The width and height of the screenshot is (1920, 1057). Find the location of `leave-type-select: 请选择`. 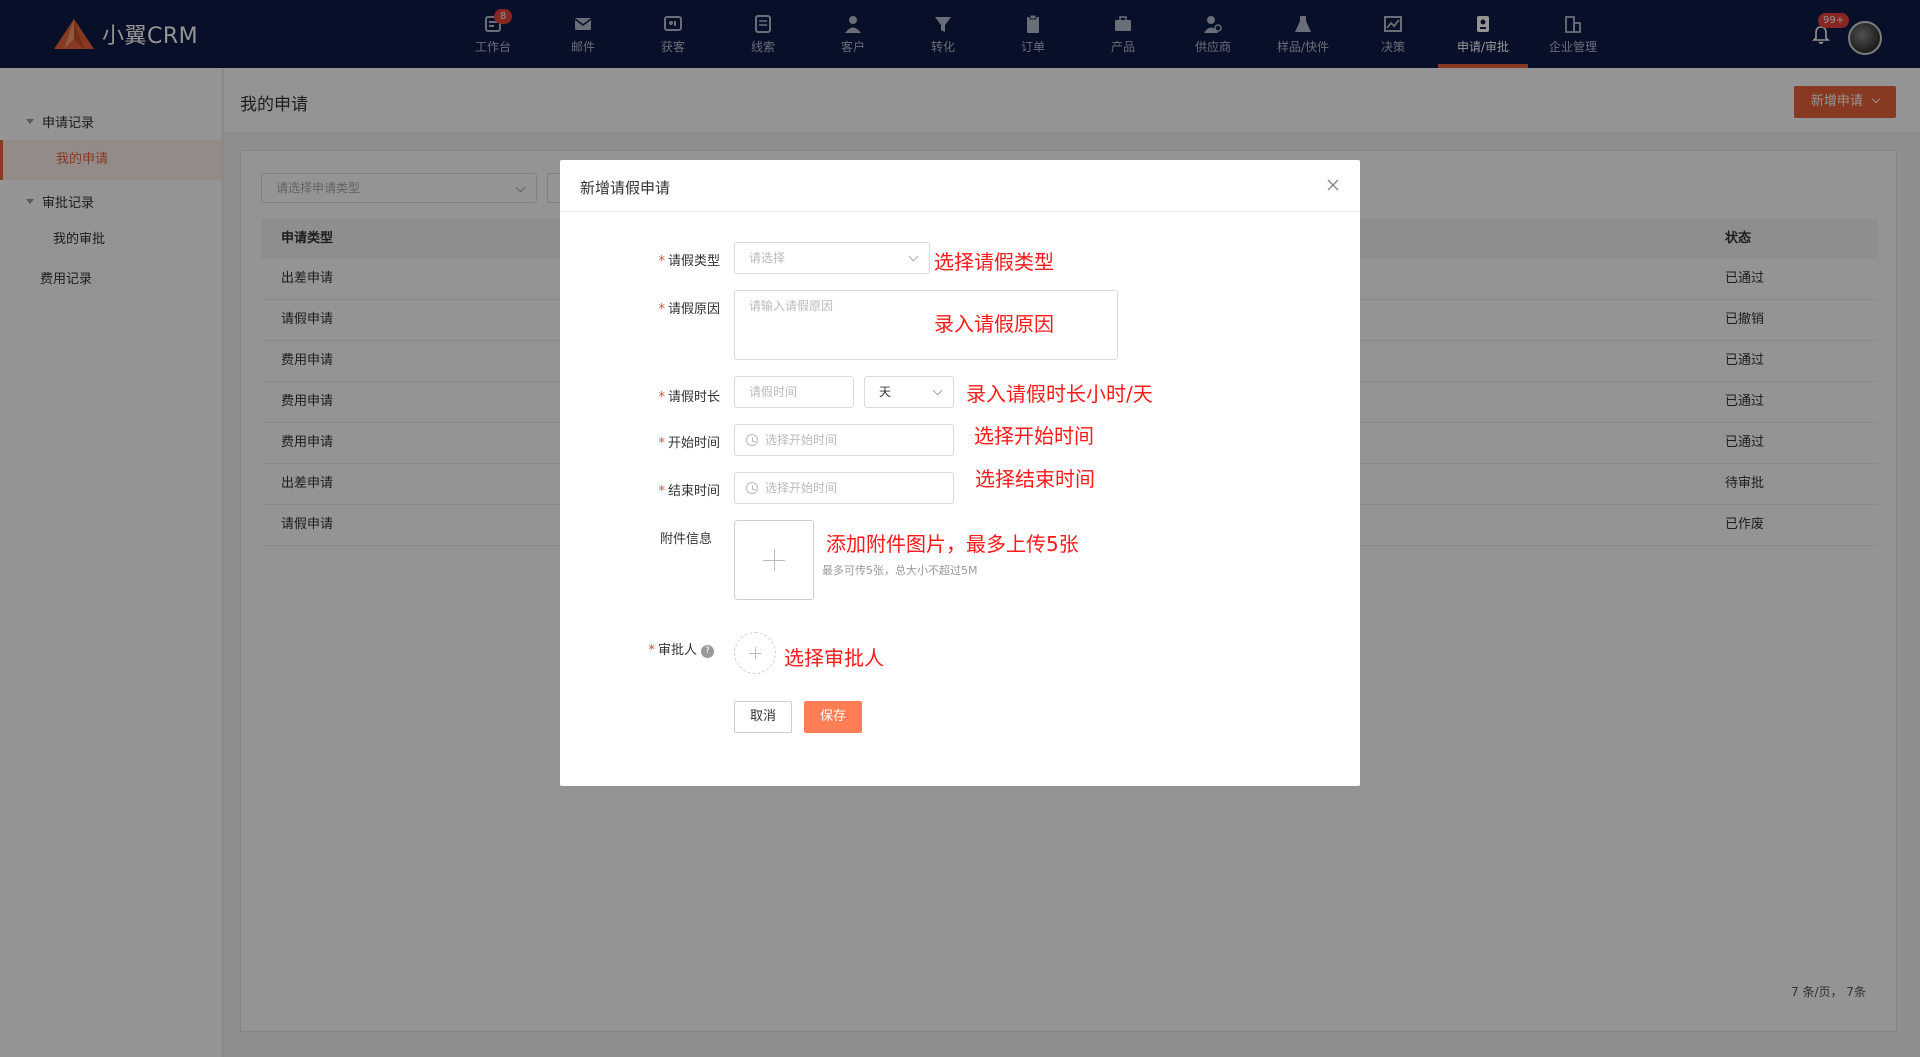

leave-type-select: 请选择 is located at coordinates (832, 258).